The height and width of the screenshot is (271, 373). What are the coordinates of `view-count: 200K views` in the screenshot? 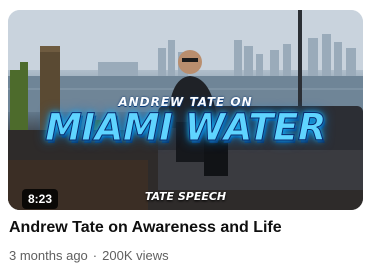 It's located at (135, 255).